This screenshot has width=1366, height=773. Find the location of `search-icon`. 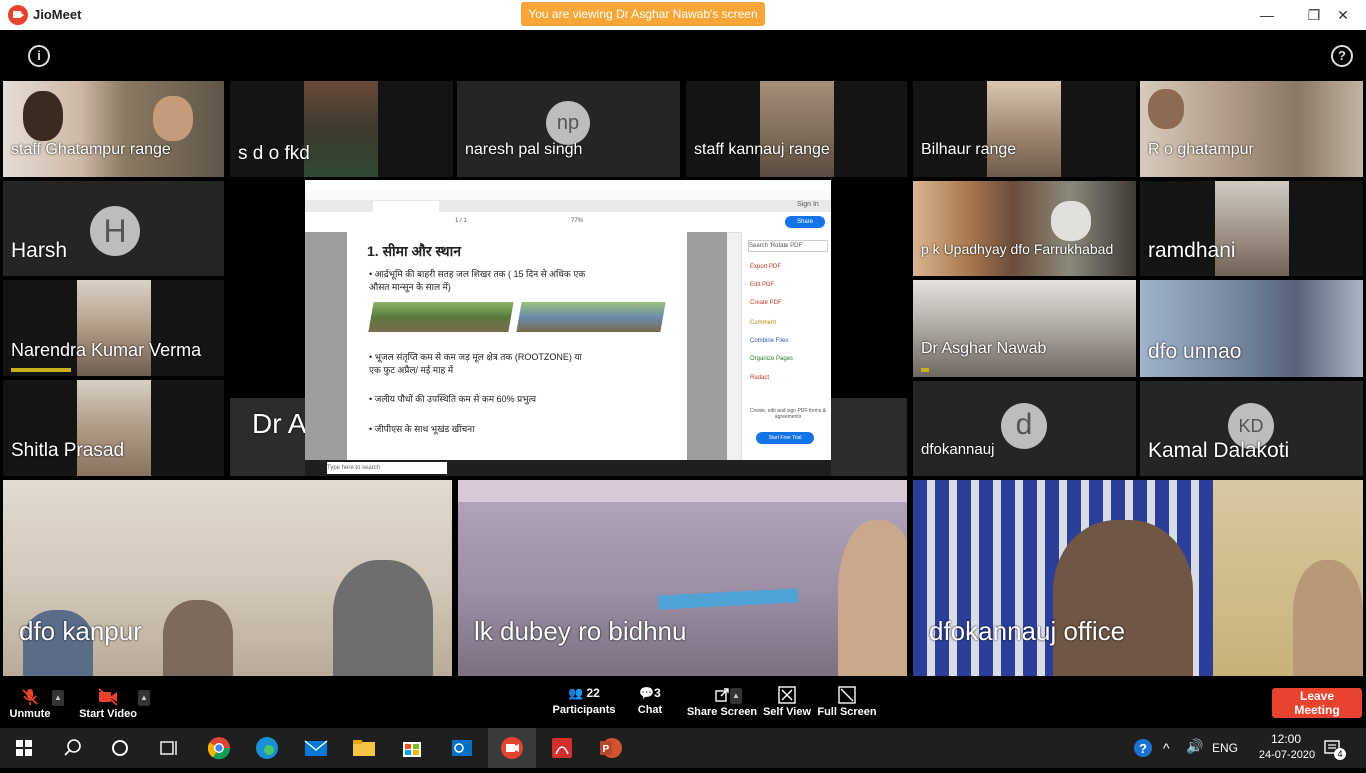

search-icon is located at coordinates (72, 747).